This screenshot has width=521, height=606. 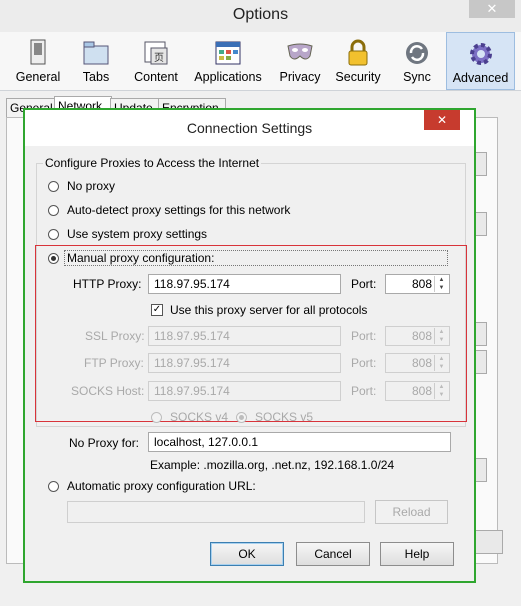 What do you see at coordinates (358, 77) in the screenshot?
I see `toolbar-label: Security` at bounding box center [358, 77].